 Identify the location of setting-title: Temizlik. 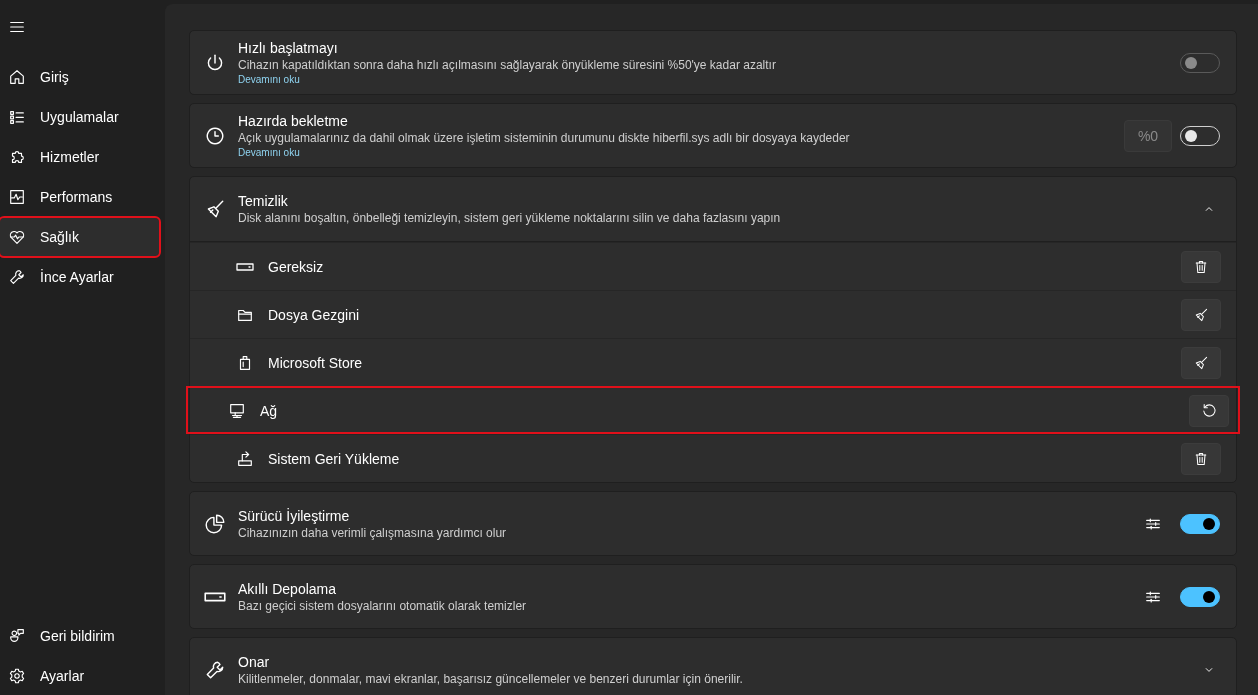
(263, 201).